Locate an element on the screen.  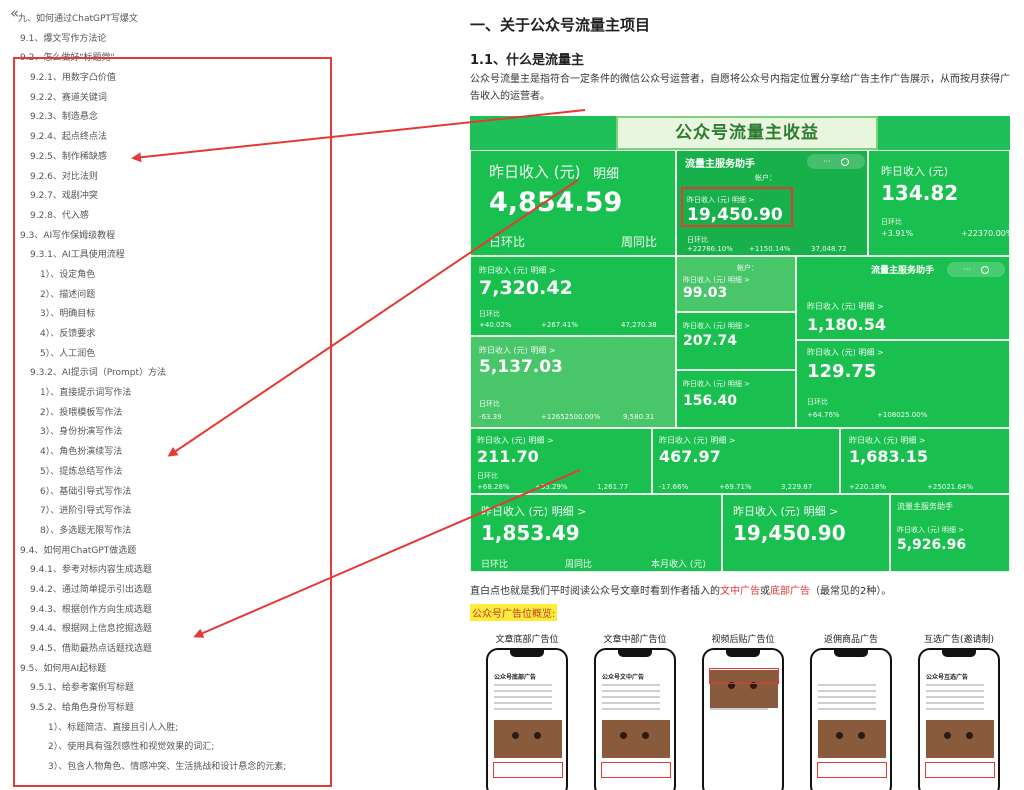
outline-item: 1）、直接提示词写作法 is located at coordinates (170, 394).